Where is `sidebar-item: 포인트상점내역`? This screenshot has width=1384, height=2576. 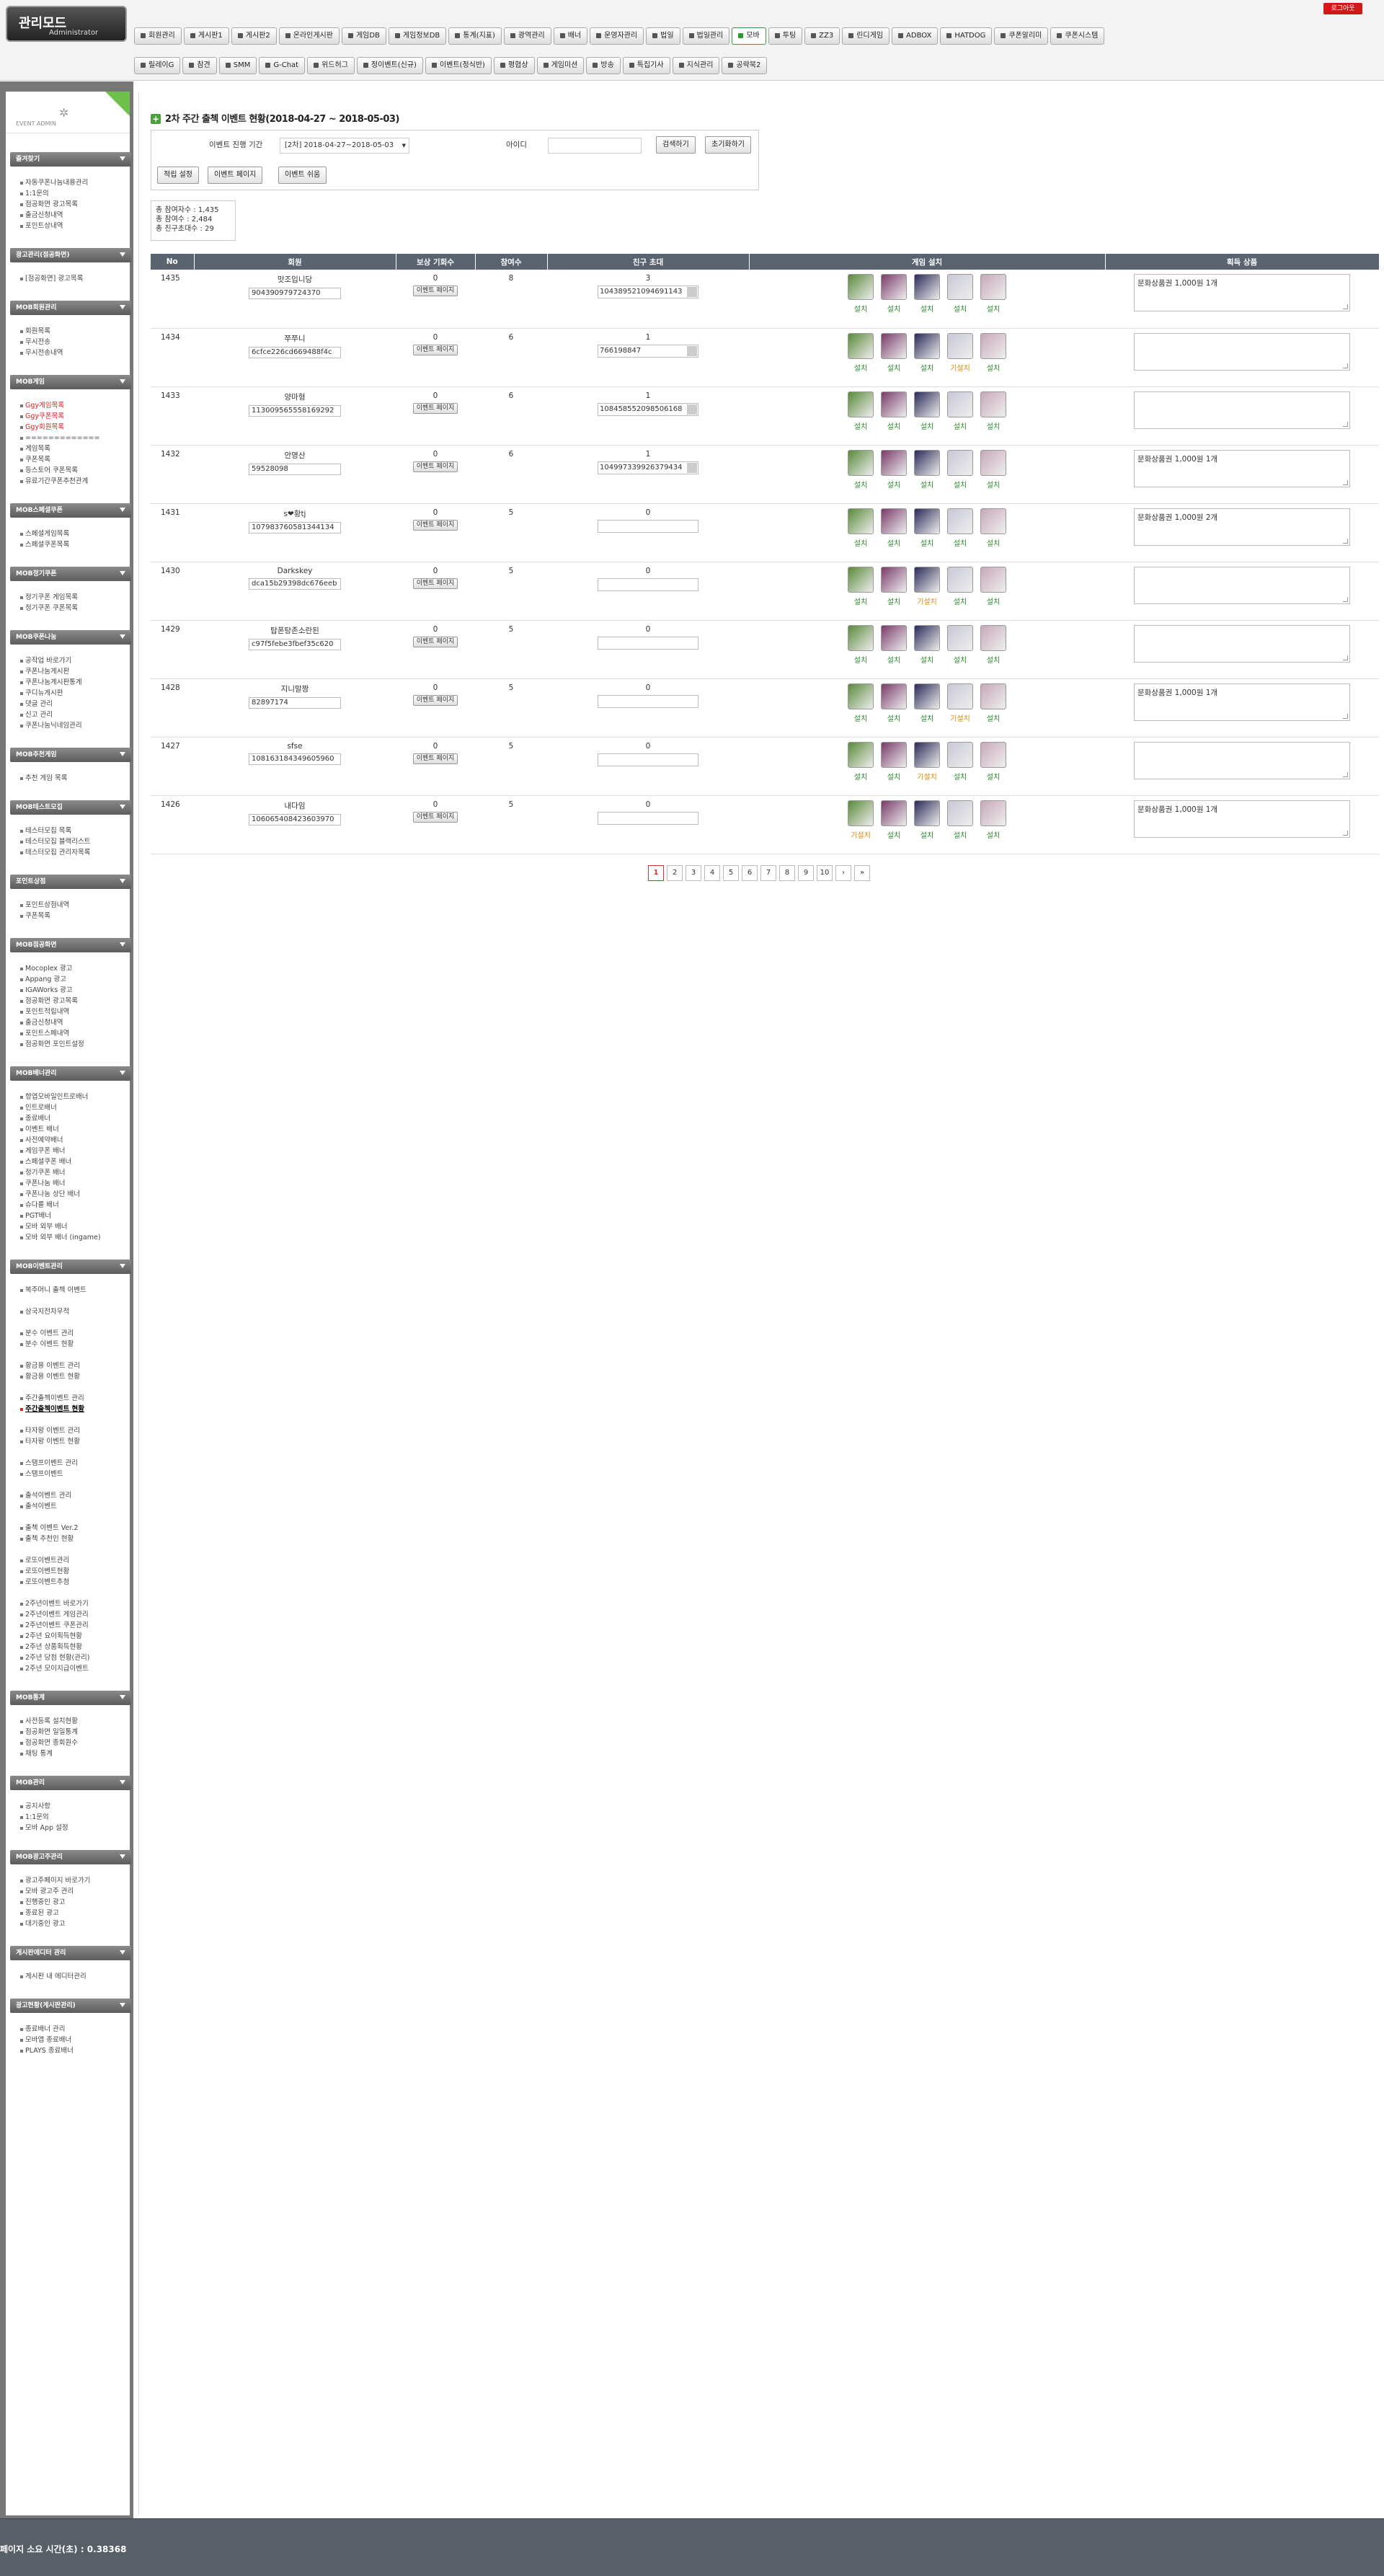 sidebar-item: 포인트상점내역 is located at coordinates (44, 905).